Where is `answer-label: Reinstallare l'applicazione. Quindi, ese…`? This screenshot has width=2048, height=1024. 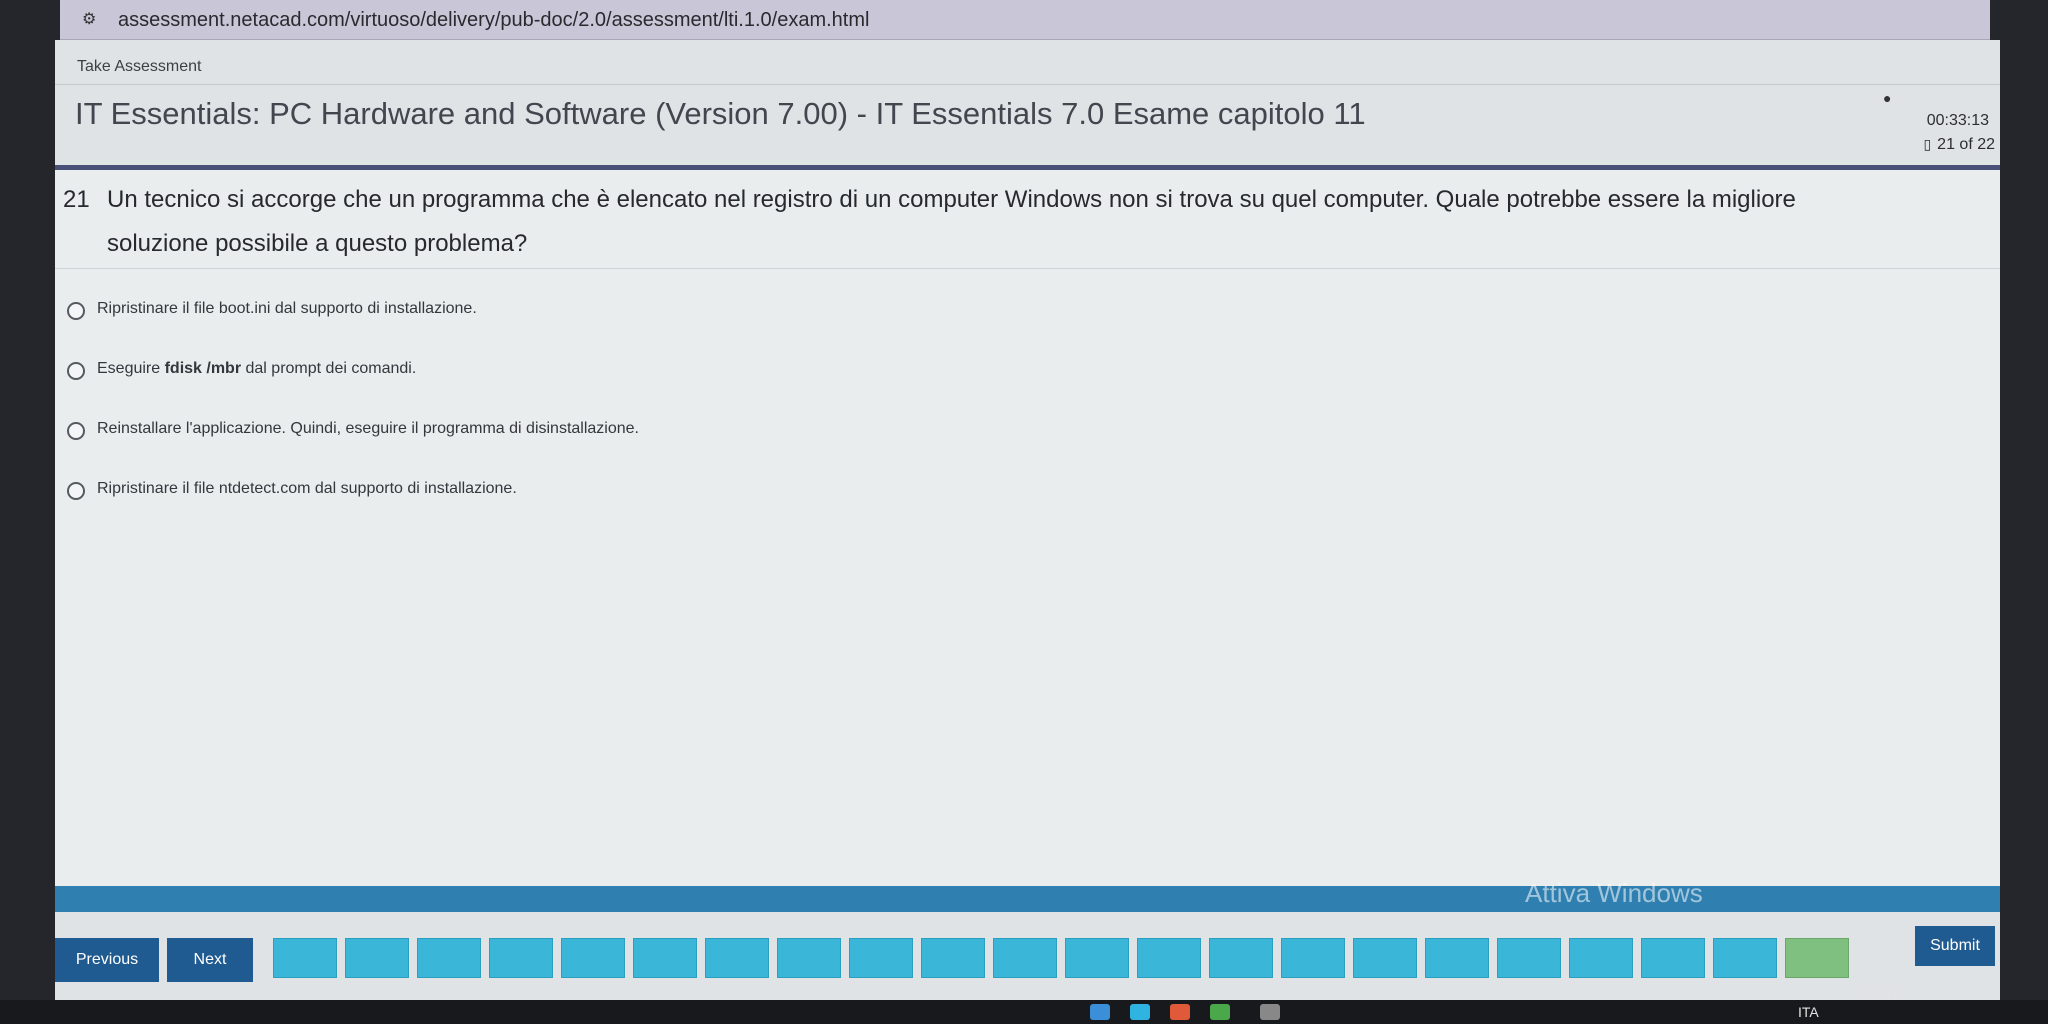 answer-label: Reinstallare l'applicazione. Quindi, ese… is located at coordinates (368, 429).